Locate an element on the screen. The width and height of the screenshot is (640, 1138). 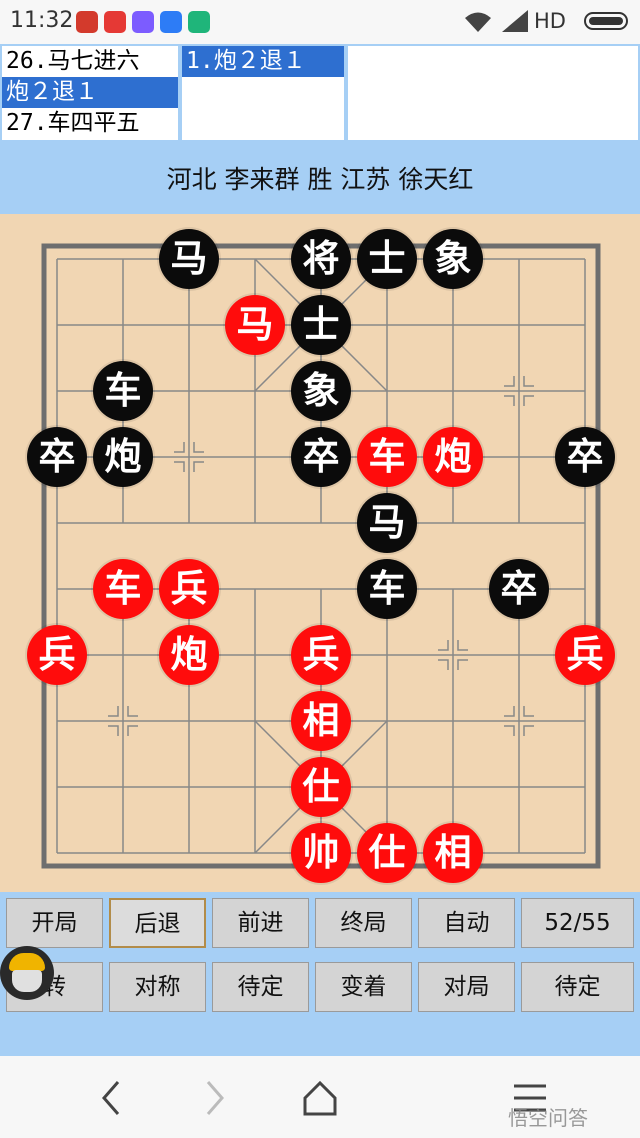
move-list-comments is located at coordinates (493, 93).